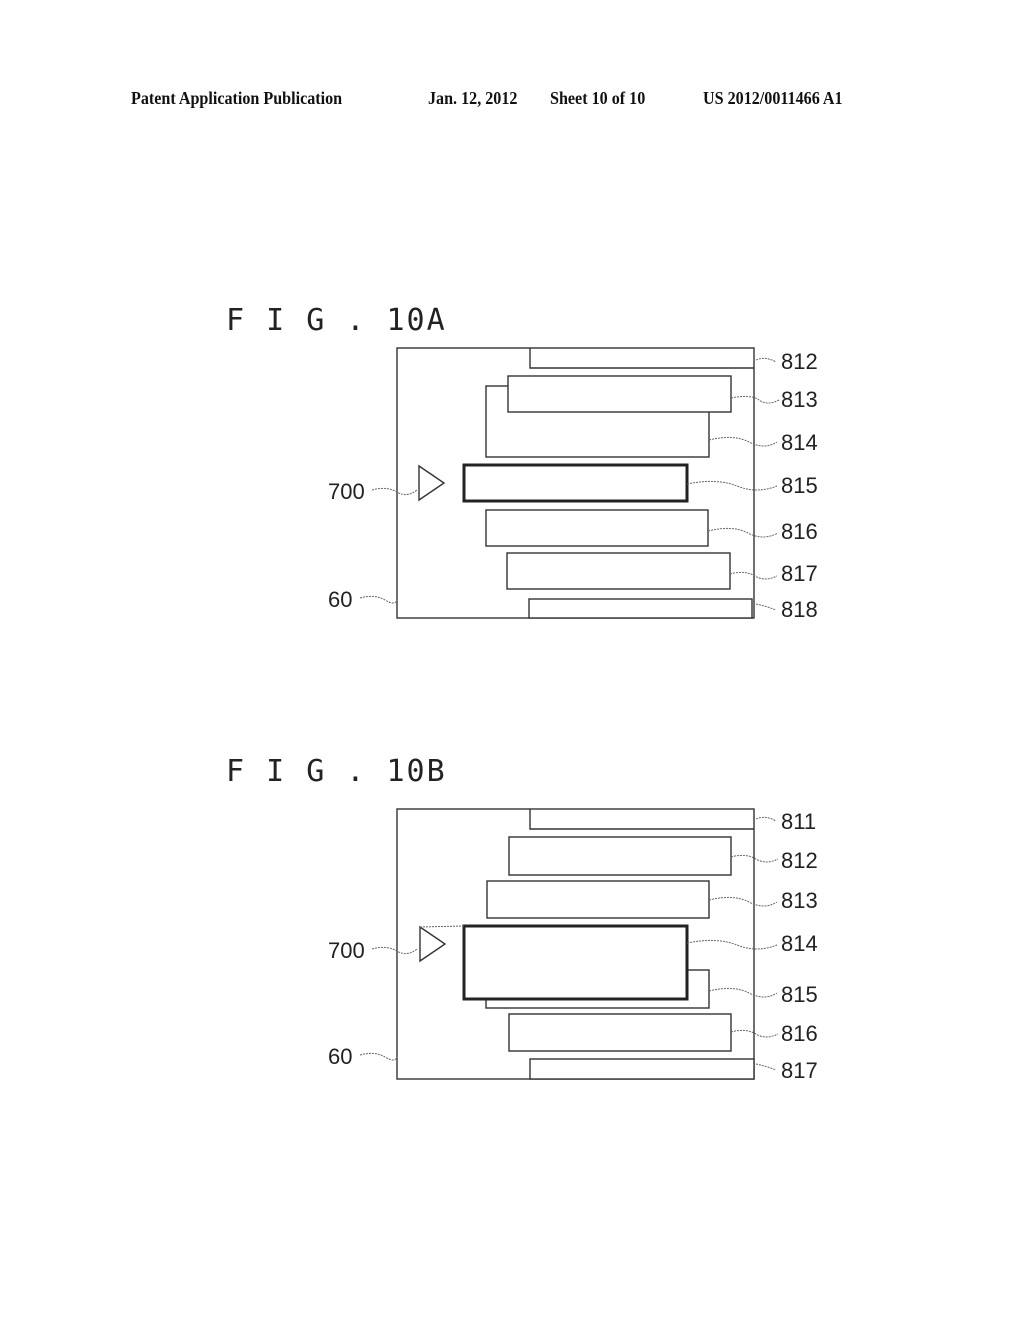  I want to click on figure-title: F I G . 10B, so click(336, 771).